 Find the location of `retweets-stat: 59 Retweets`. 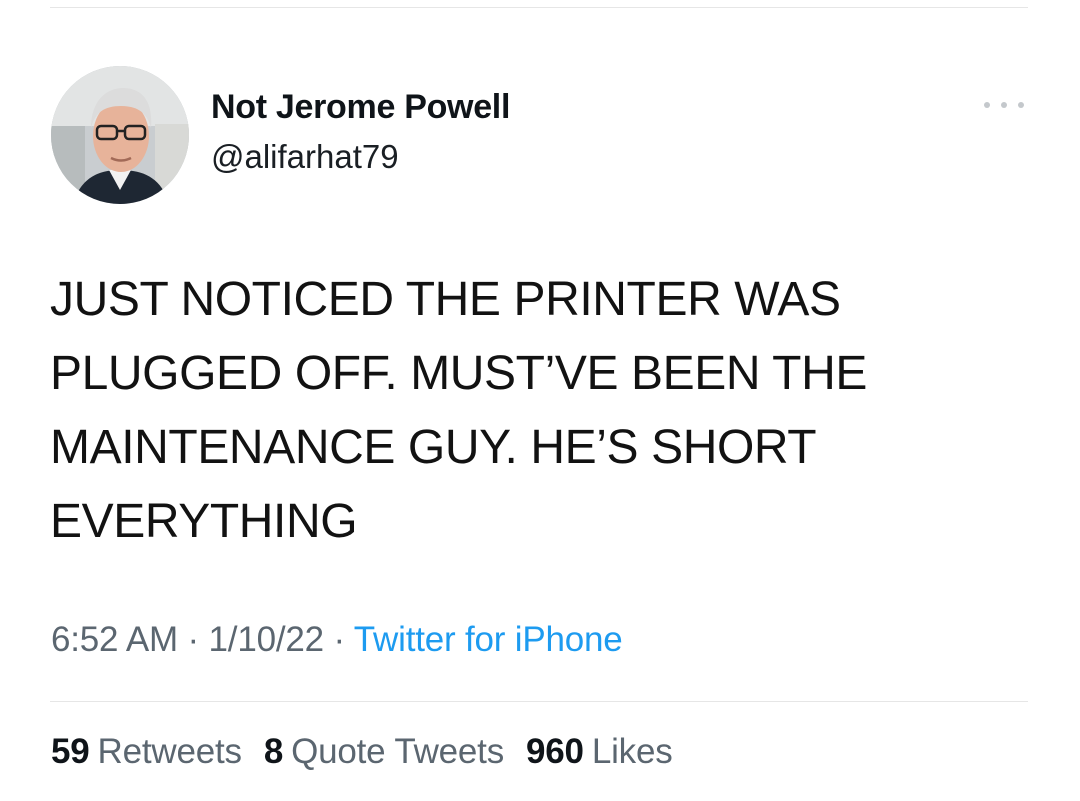

retweets-stat: 59 Retweets is located at coordinates (146, 752).